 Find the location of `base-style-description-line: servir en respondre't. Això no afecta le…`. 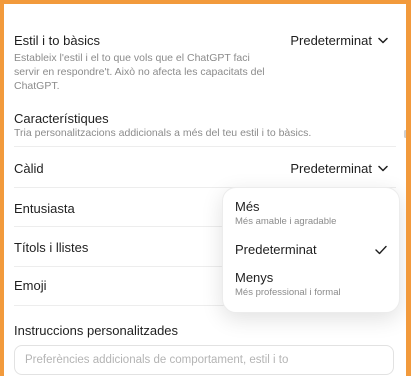

base-style-description-line: servir en respondre't. Això no afecta le… is located at coordinates (139, 72).